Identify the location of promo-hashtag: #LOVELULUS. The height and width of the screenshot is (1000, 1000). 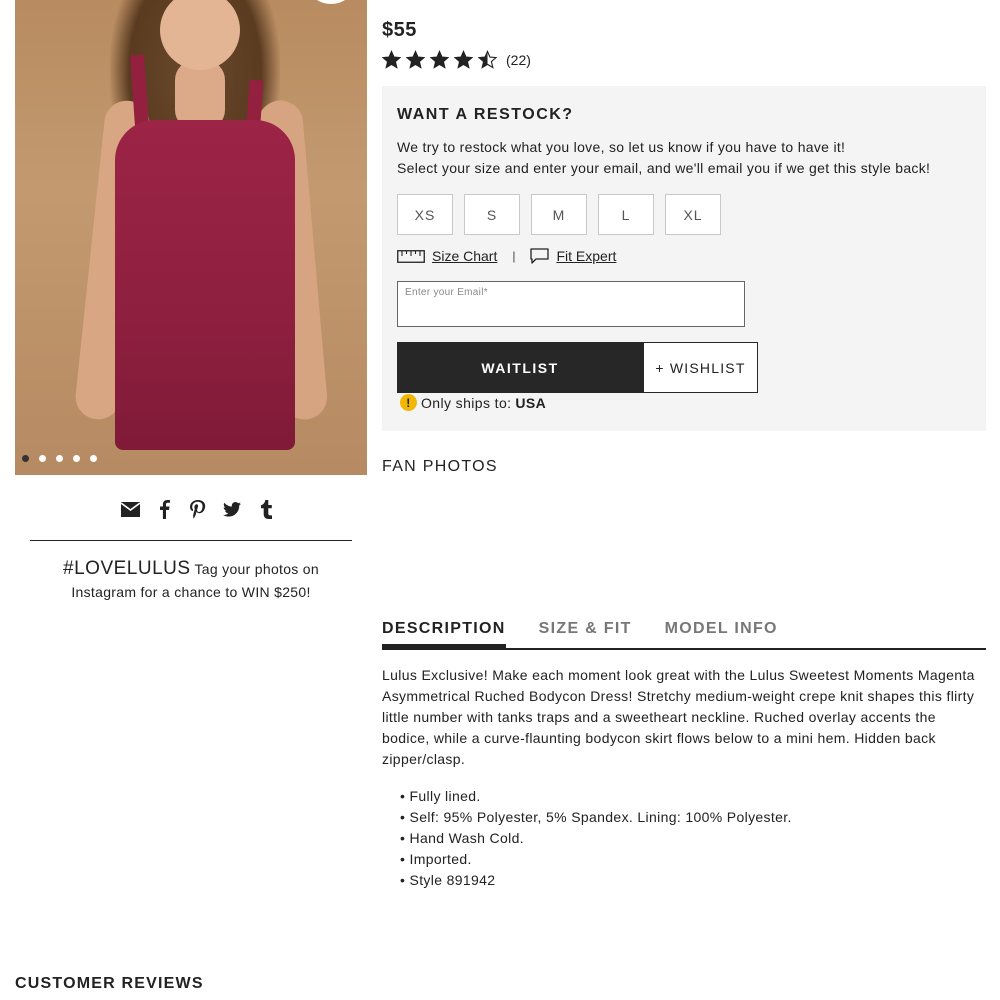
(127, 568).